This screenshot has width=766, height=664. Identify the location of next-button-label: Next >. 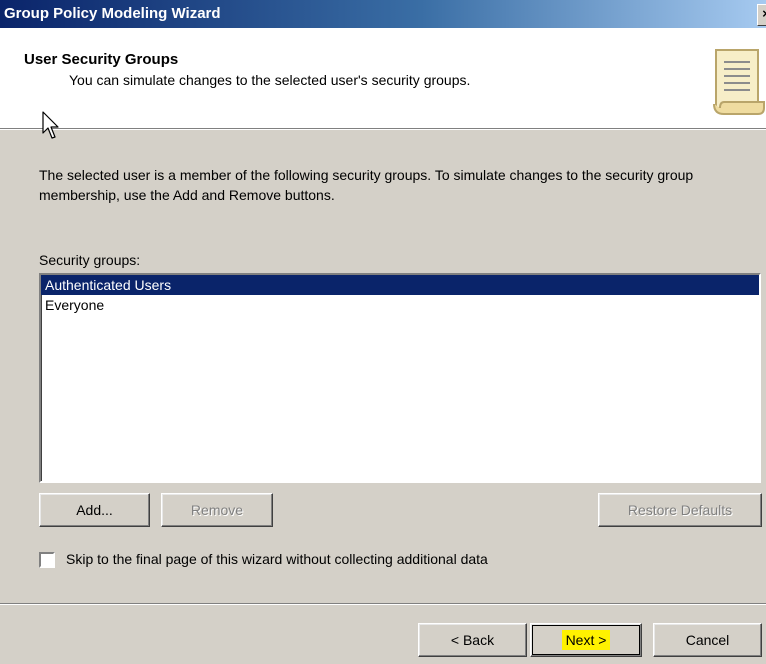
(586, 640).